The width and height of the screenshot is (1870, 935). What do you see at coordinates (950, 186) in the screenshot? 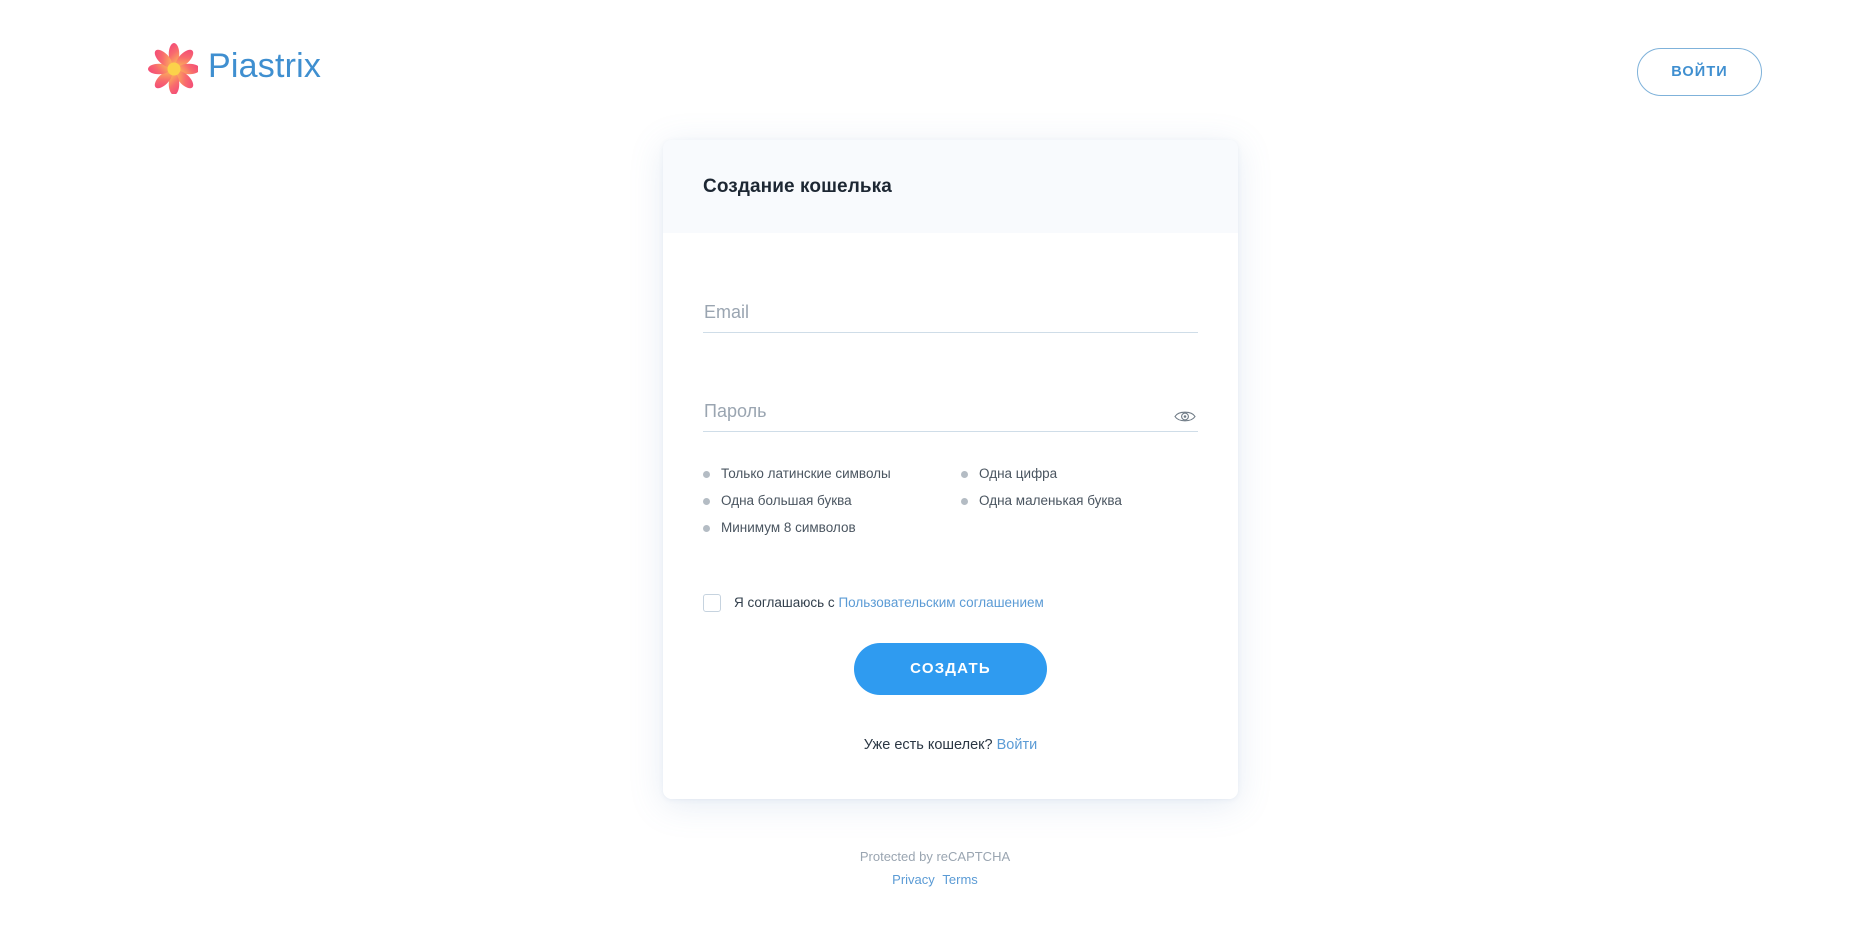
I see `card-header: Создание кошелька` at bounding box center [950, 186].